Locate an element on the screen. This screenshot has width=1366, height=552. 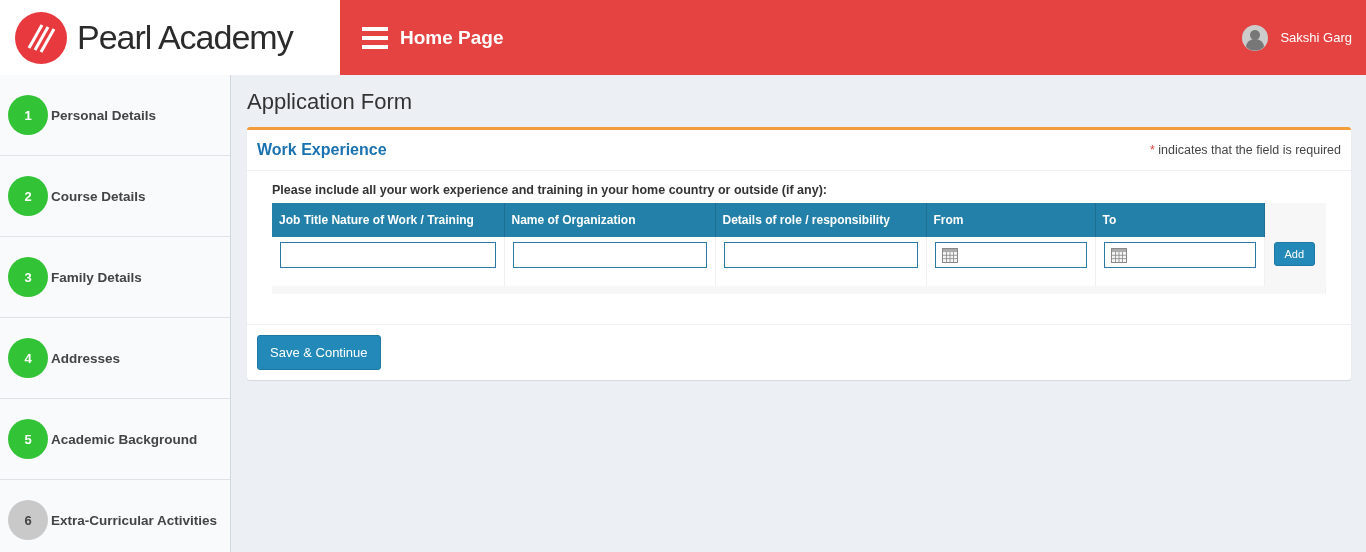
step-number: 3 is located at coordinates (28, 277).